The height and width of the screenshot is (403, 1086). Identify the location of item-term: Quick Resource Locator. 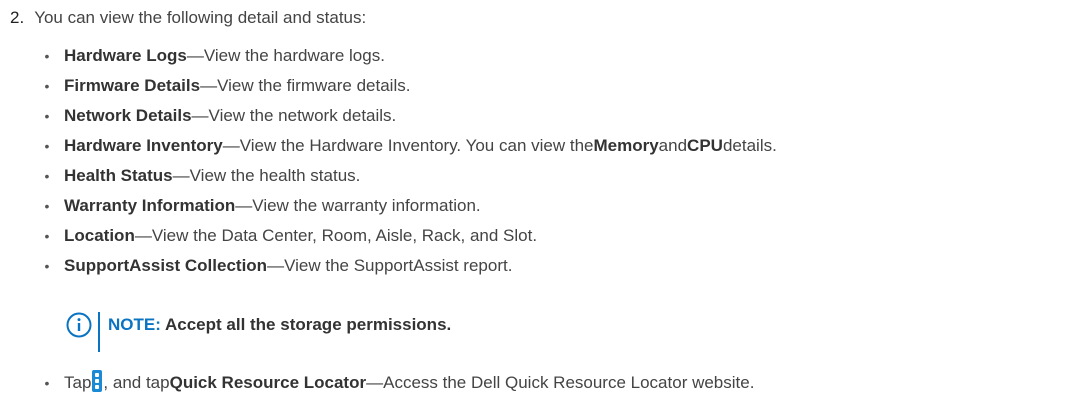
(268, 382).